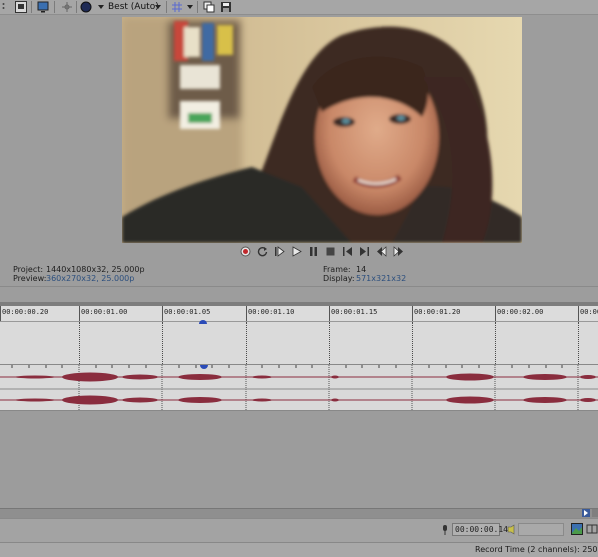 The width and height of the screenshot is (598, 557). I want to click on snapping-icon, so click(577, 529).